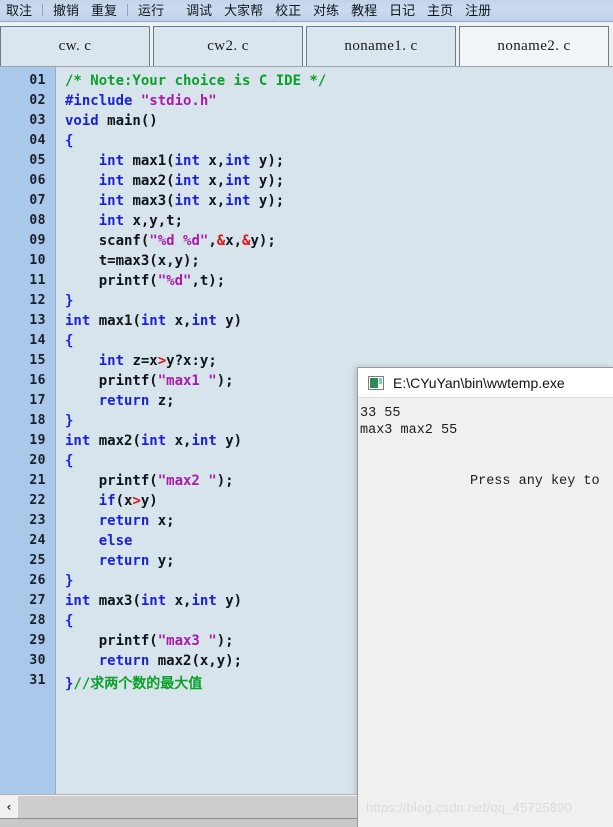 The image size is (613, 827). Describe the element at coordinates (479, 382) in the screenshot. I see `console-title-text: E:\CYuYan\bin\wwtemp.exe` at that location.